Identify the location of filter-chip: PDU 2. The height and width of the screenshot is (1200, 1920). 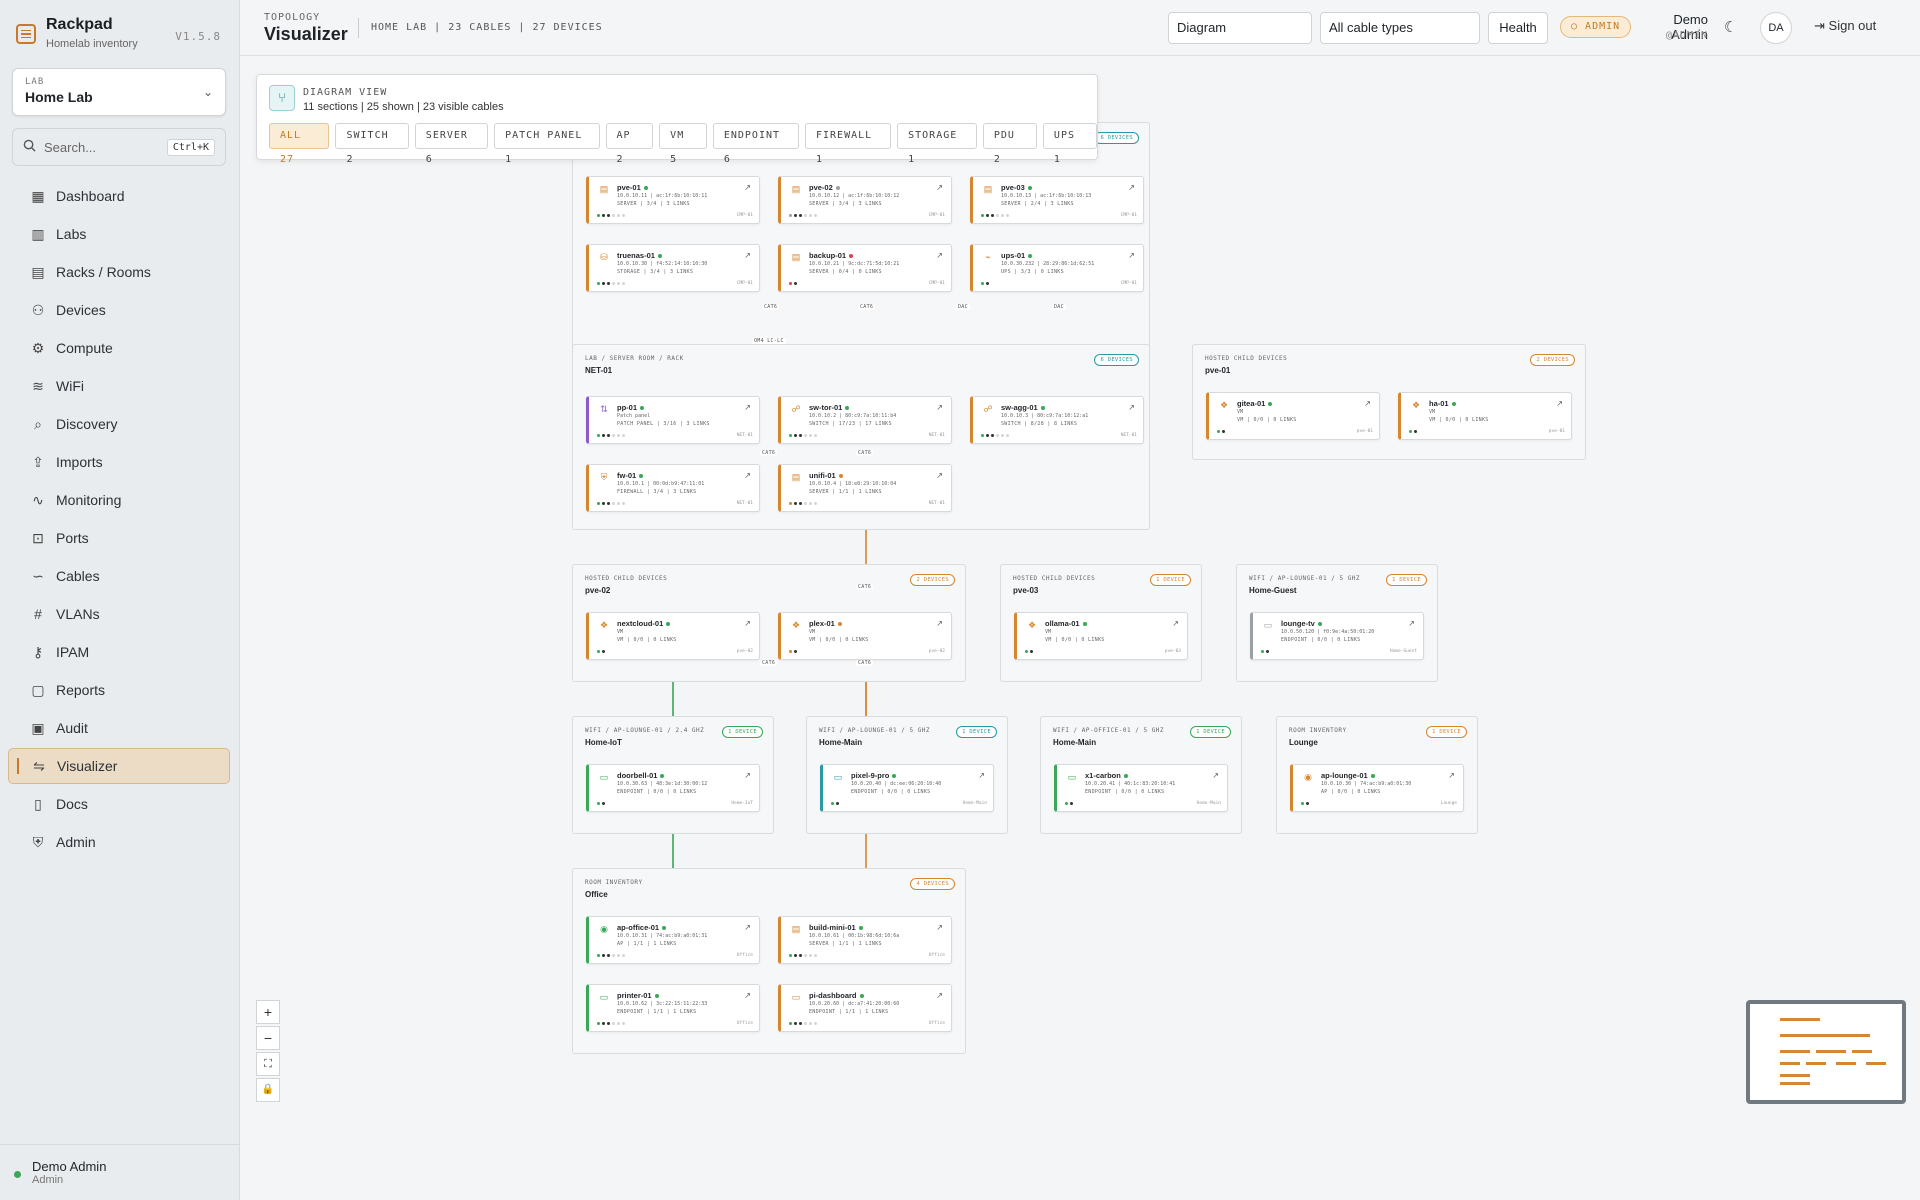
(1009, 144).